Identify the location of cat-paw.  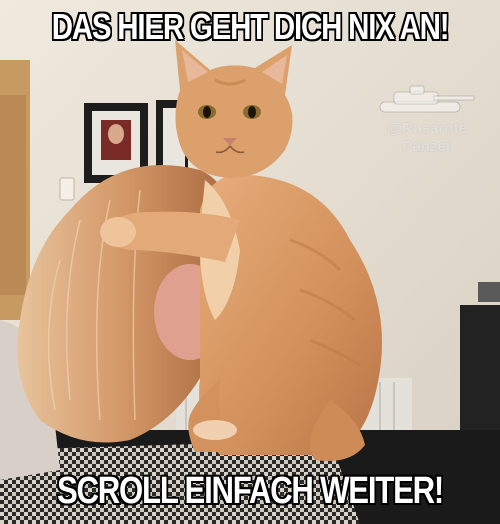
(118, 232).